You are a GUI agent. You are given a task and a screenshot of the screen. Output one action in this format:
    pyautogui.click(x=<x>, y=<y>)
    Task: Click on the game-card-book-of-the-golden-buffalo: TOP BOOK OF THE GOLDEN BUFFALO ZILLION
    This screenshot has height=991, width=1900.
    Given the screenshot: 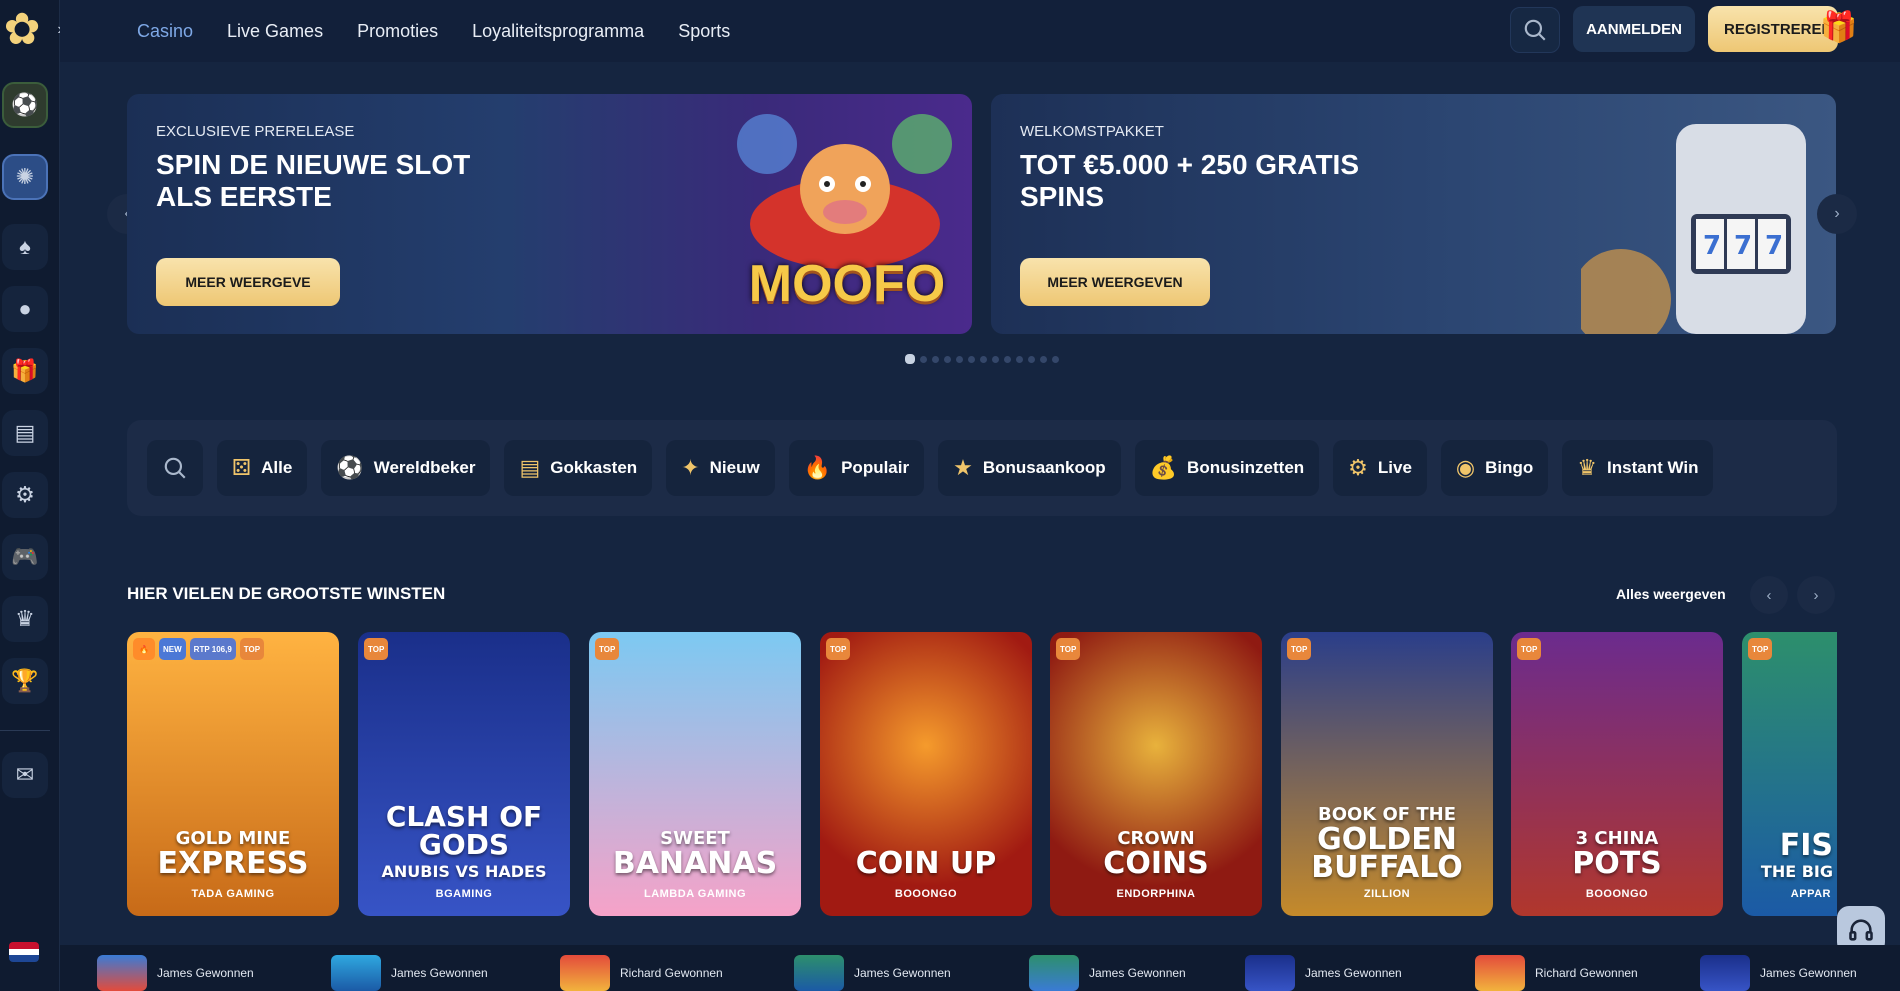 What is the action you would take?
    pyautogui.click(x=1387, y=774)
    